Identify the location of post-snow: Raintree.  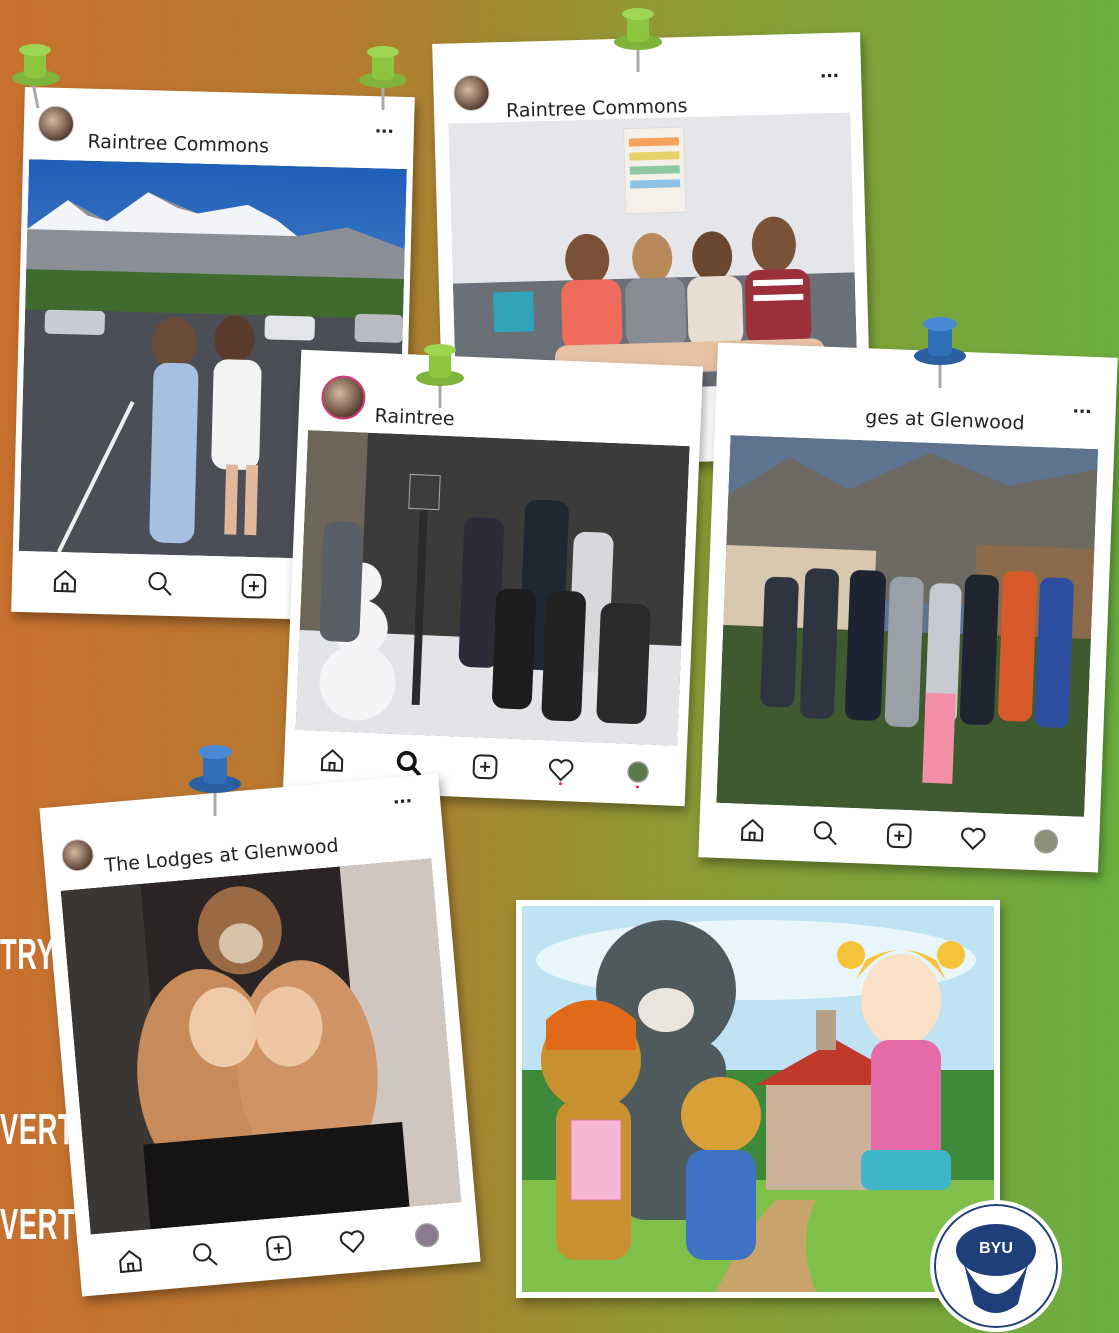
(493, 578).